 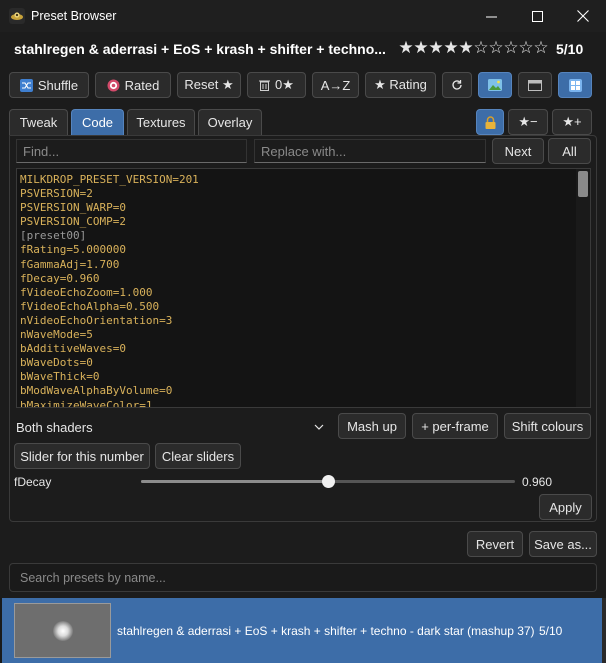 I want to click on close-icon, so click(x=583, y=16).